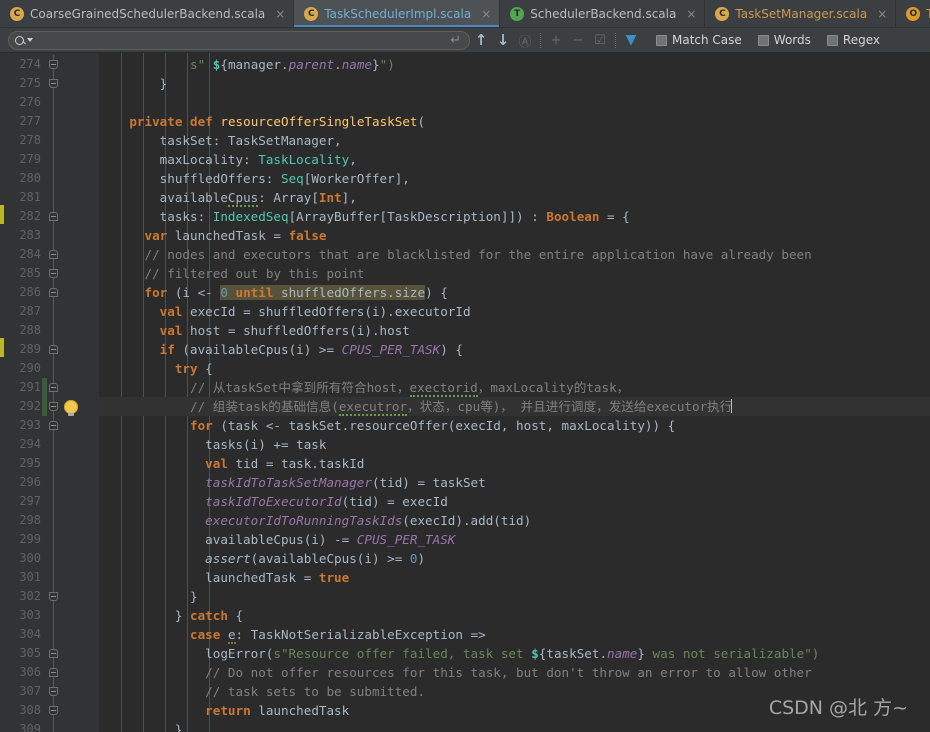 This screenshot has height=732, width=930. What do you see at coordinates (699, 40) in the screenshot?
I see `match-case-checkbox: Match Case` at bounding box center [699, 40].